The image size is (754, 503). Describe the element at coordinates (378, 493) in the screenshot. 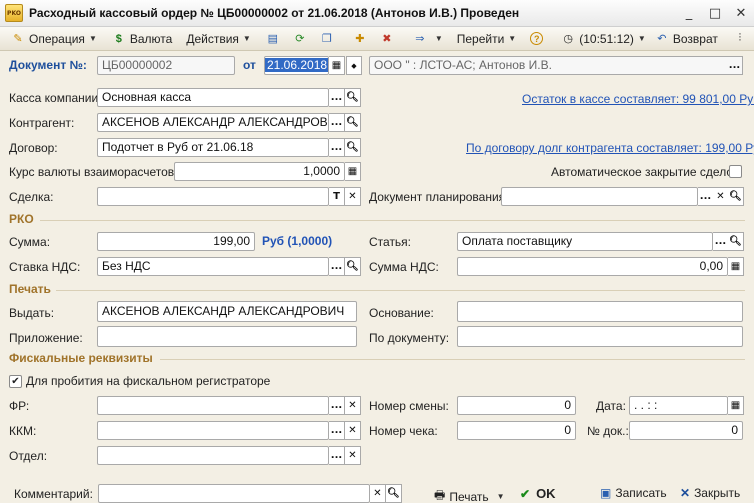

I see `comment-clear-button: ✕` at that location.